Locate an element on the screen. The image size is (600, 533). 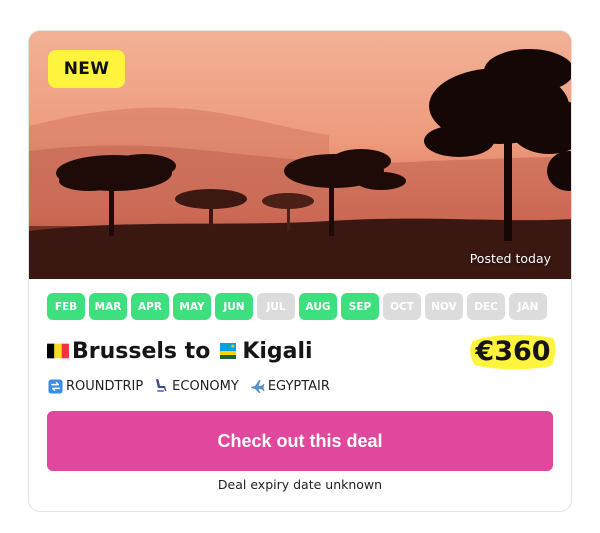
airline: EGYPTAIR is located at coordinates (289, 386).